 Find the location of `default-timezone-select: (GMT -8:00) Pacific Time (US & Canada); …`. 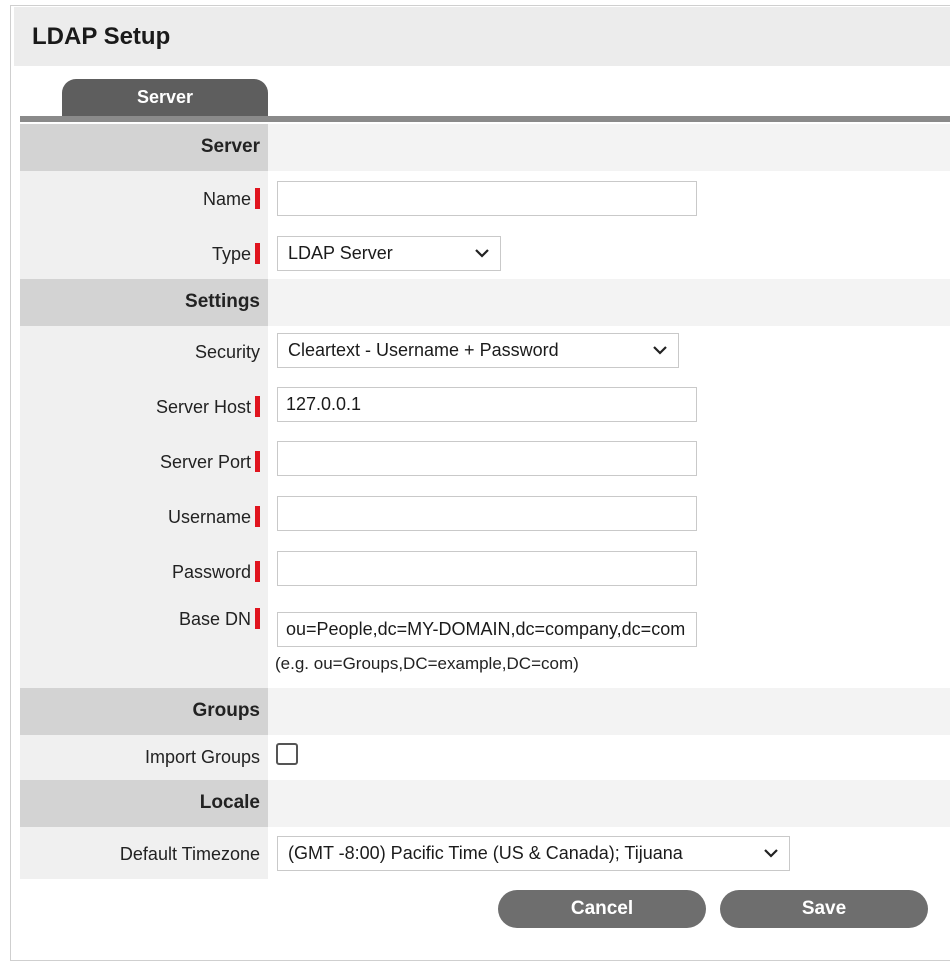

default-timezone-select: (GMT -8:00) Pacific Time (US & Canada); … is located at coordinates (533, 853).